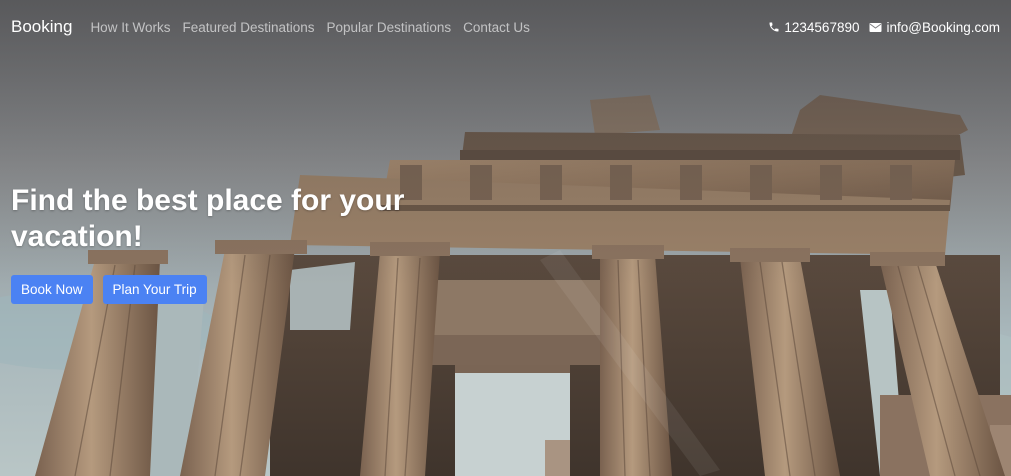 The width and height of the screenshot is (1011, 476). What do you see at coordinates (41, 27) in the screenshot?
I see `brand-link: Booking` at bounding box center [41, 27].